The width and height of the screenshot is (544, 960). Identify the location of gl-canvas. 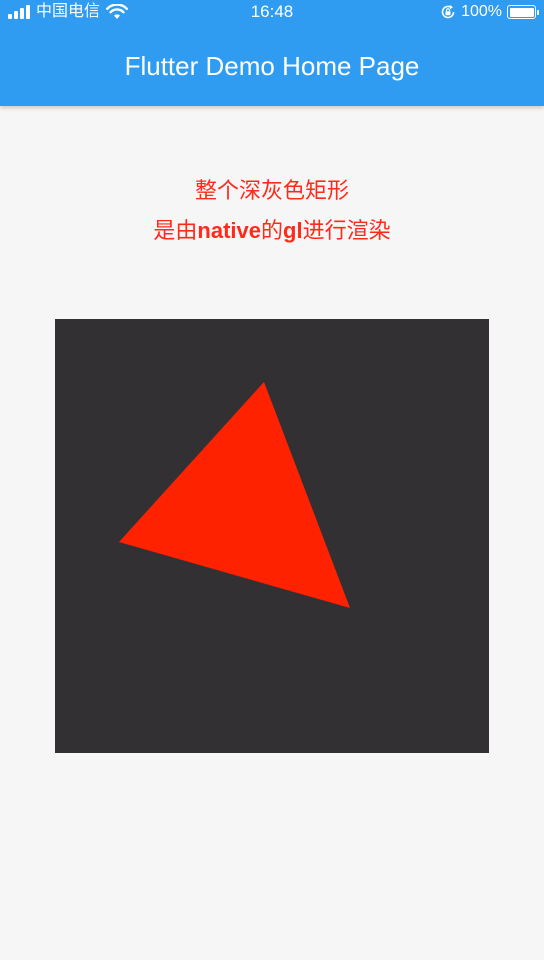
(234, 495).